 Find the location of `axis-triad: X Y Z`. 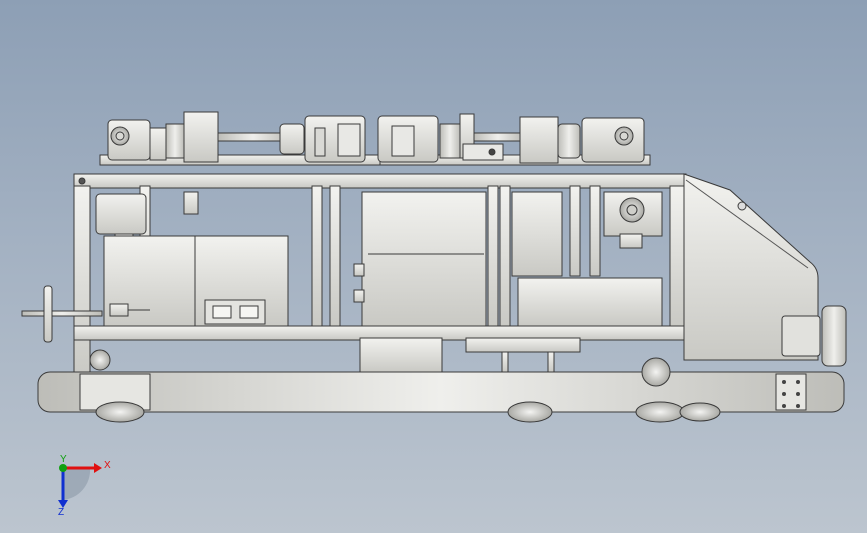

axis-triad: X Y Z is located at coordinates (84, 486).